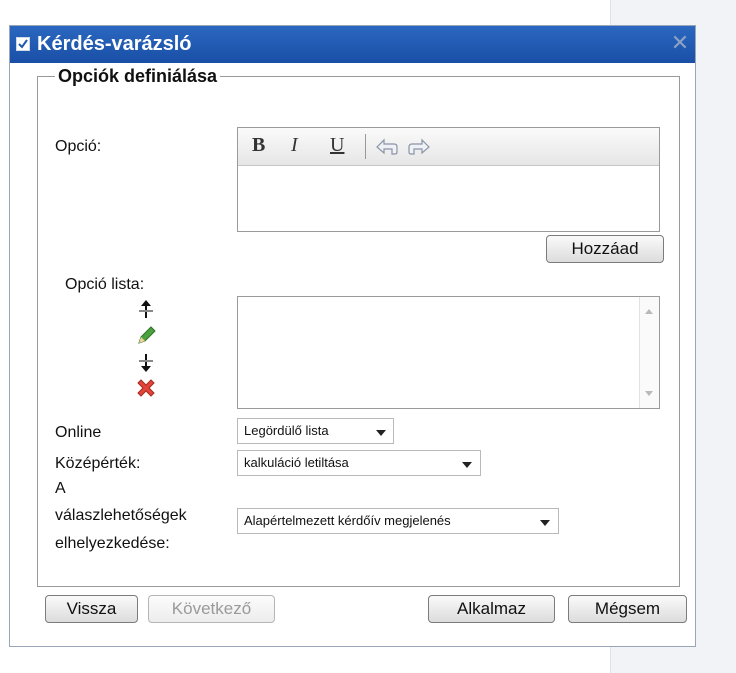 This screenshot has width=736, height=673. Describe the element at coordinates (627, 609) in the screenshot. I see `cancel-button: Mégsem` at that location.